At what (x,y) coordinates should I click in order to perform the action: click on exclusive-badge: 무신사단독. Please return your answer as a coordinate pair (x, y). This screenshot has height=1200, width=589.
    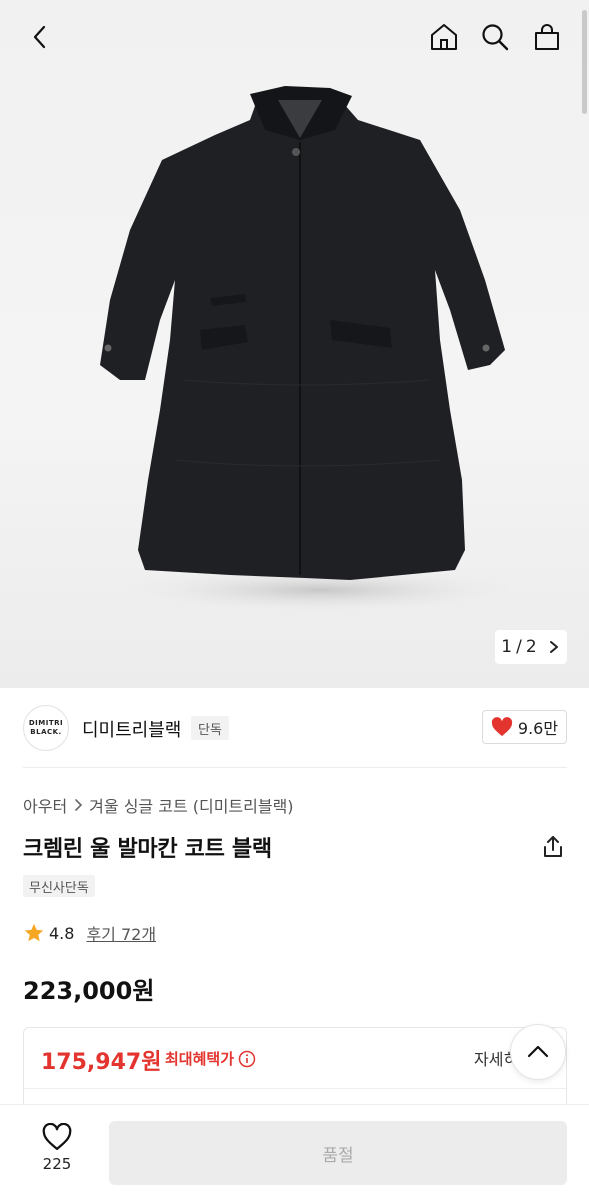
    Looking at the image, I should click on (59, 886).